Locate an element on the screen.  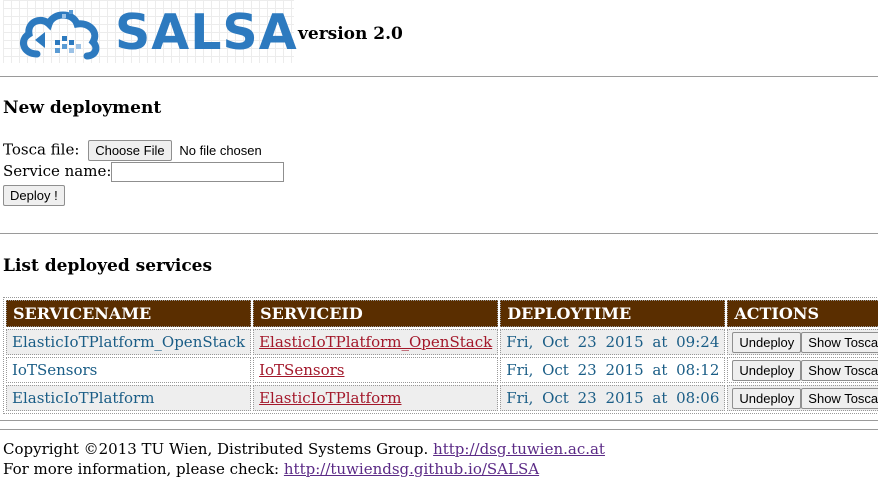
logo-text: SALSA is located at coordinates (206, 32).